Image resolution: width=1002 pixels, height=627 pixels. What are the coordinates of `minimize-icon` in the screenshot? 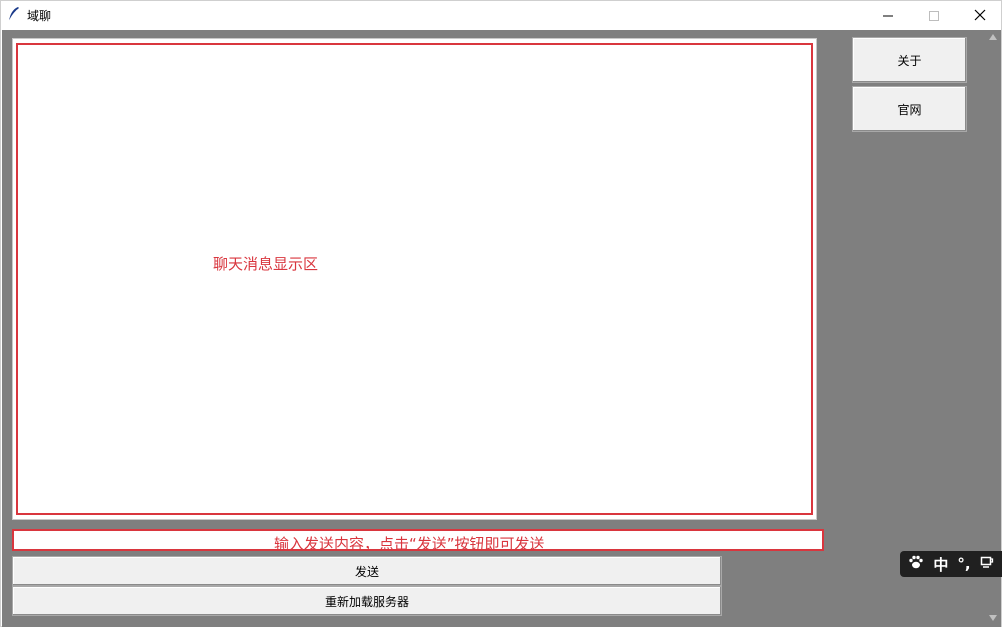 It's located at (888, 15).